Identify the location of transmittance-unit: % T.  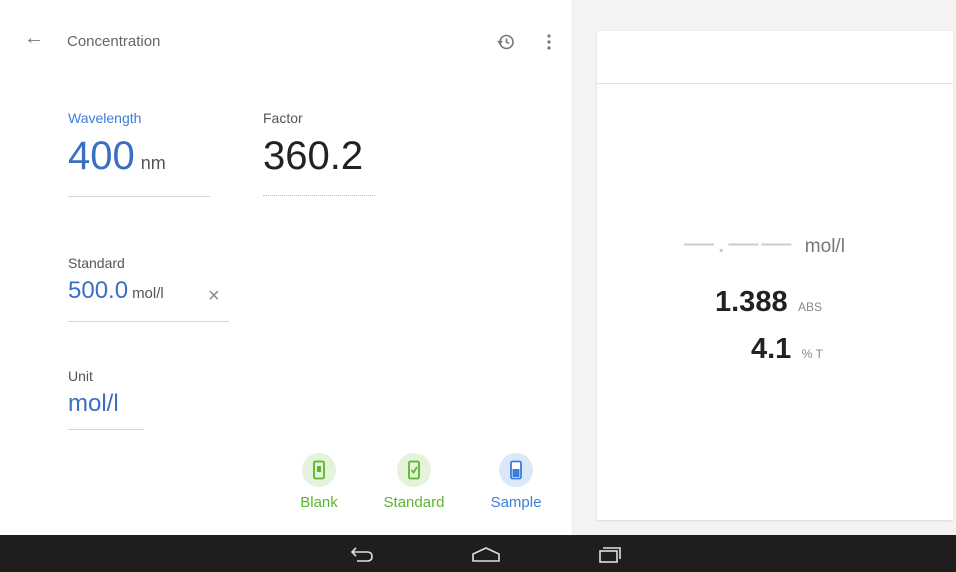
(812, 354).